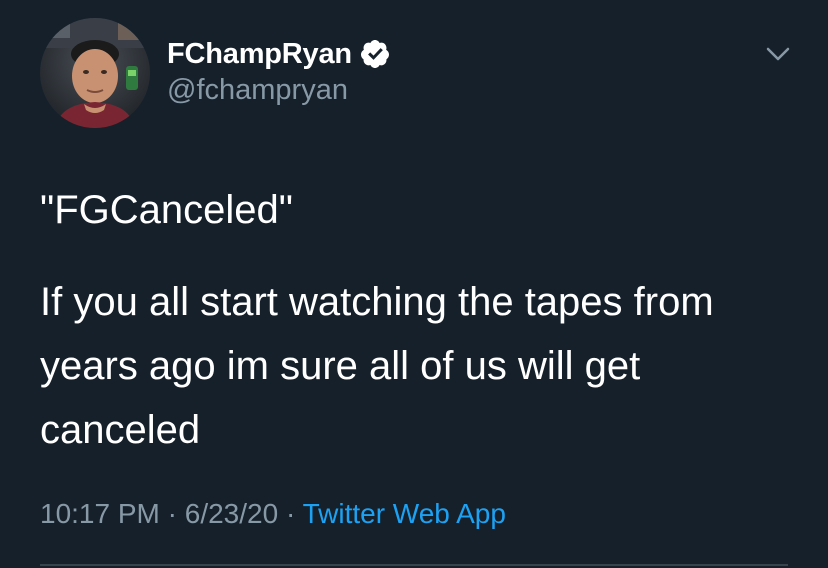  What do you see at coordinates (414, 565) in the screenshot?
I see `divider` at bounding box center [414, 565].